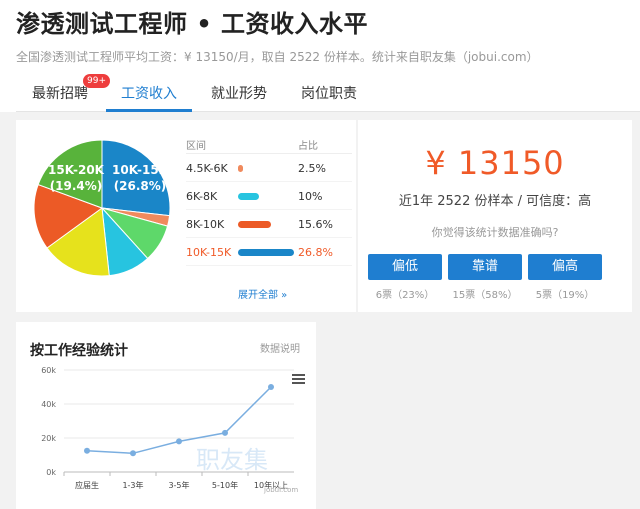 The height and width of the screenshot is (509, 640). What do you see at coordinates (207, 168) in the screenshot?
I see `range-label: 4.5K-6K` at bounding box center [207, 168].